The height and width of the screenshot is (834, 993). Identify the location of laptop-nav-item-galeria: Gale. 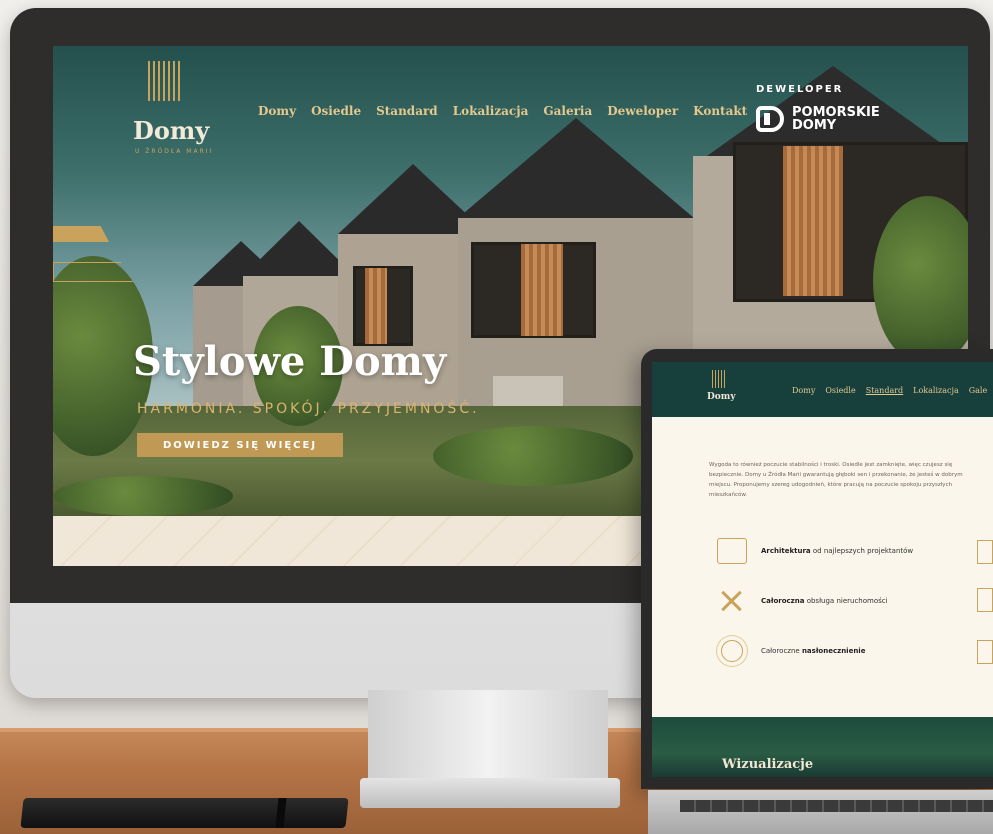
(978, 390).